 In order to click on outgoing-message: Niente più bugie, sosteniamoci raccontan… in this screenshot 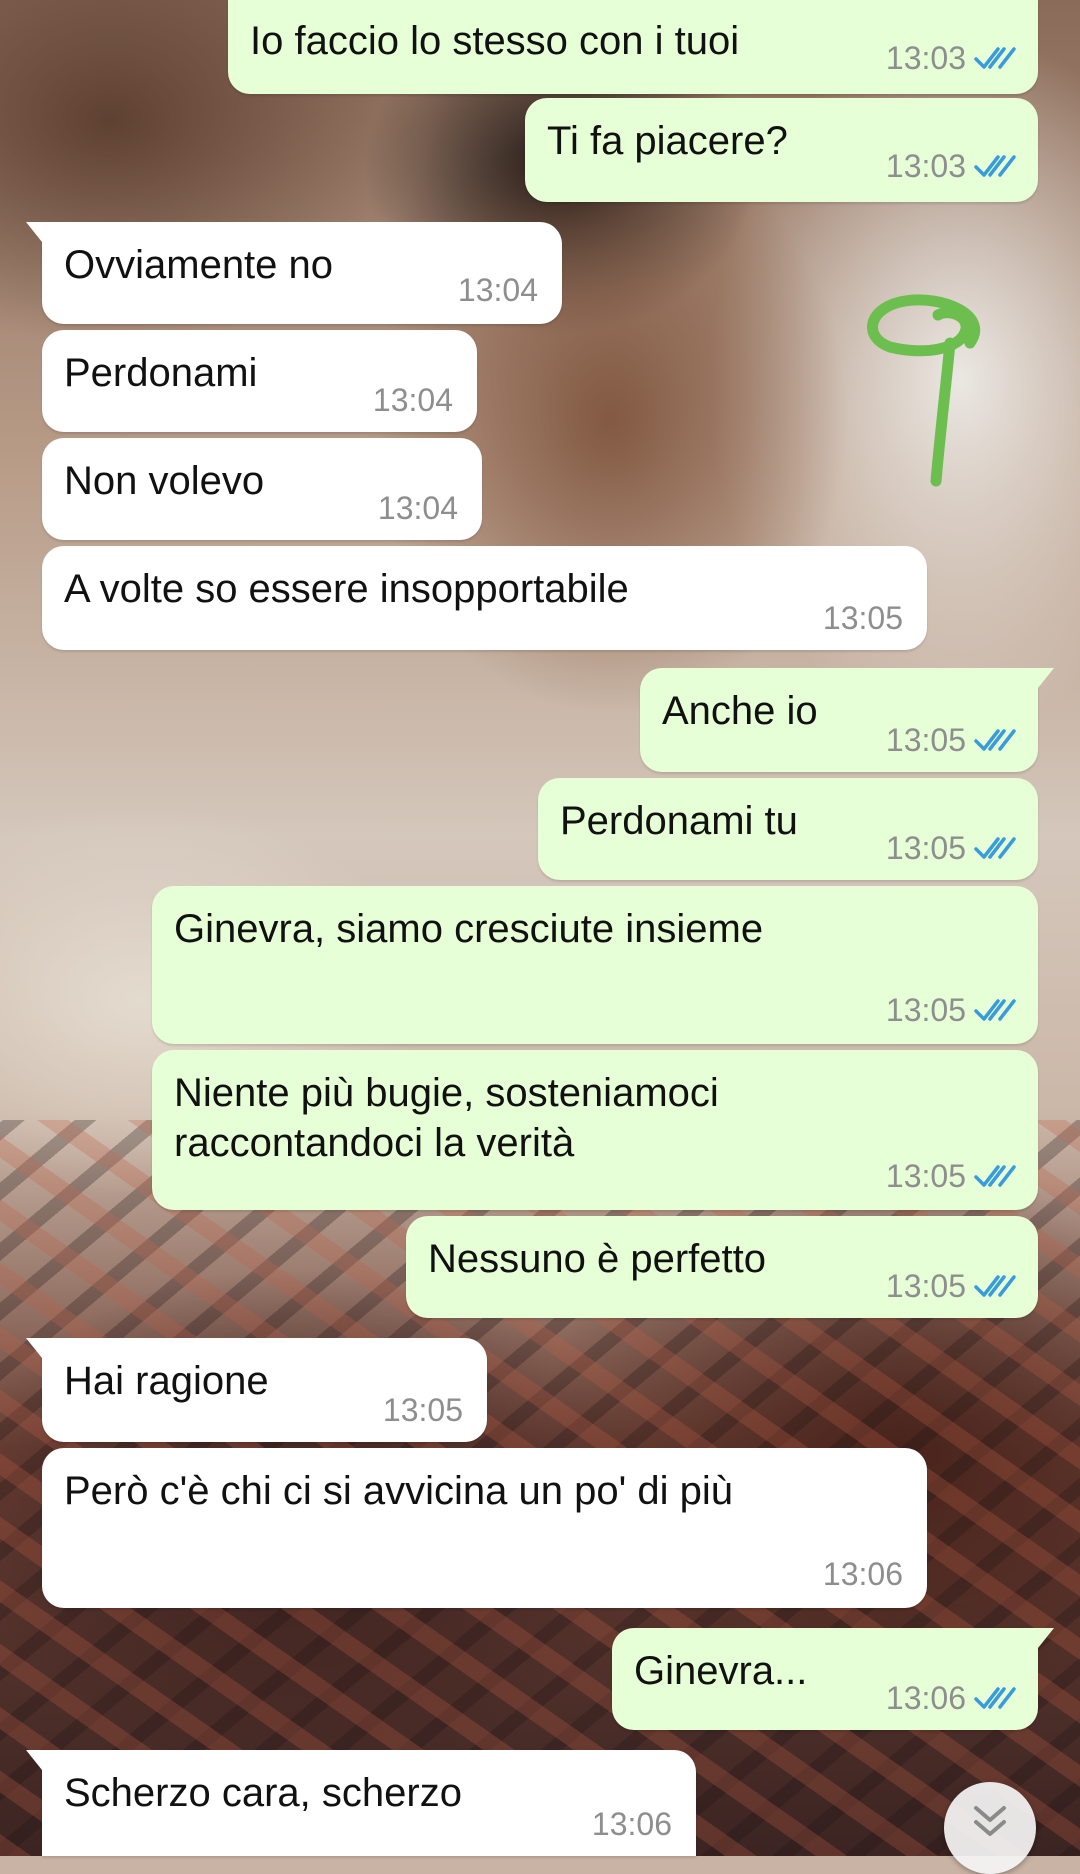, I will do `click(595, 1130)`.